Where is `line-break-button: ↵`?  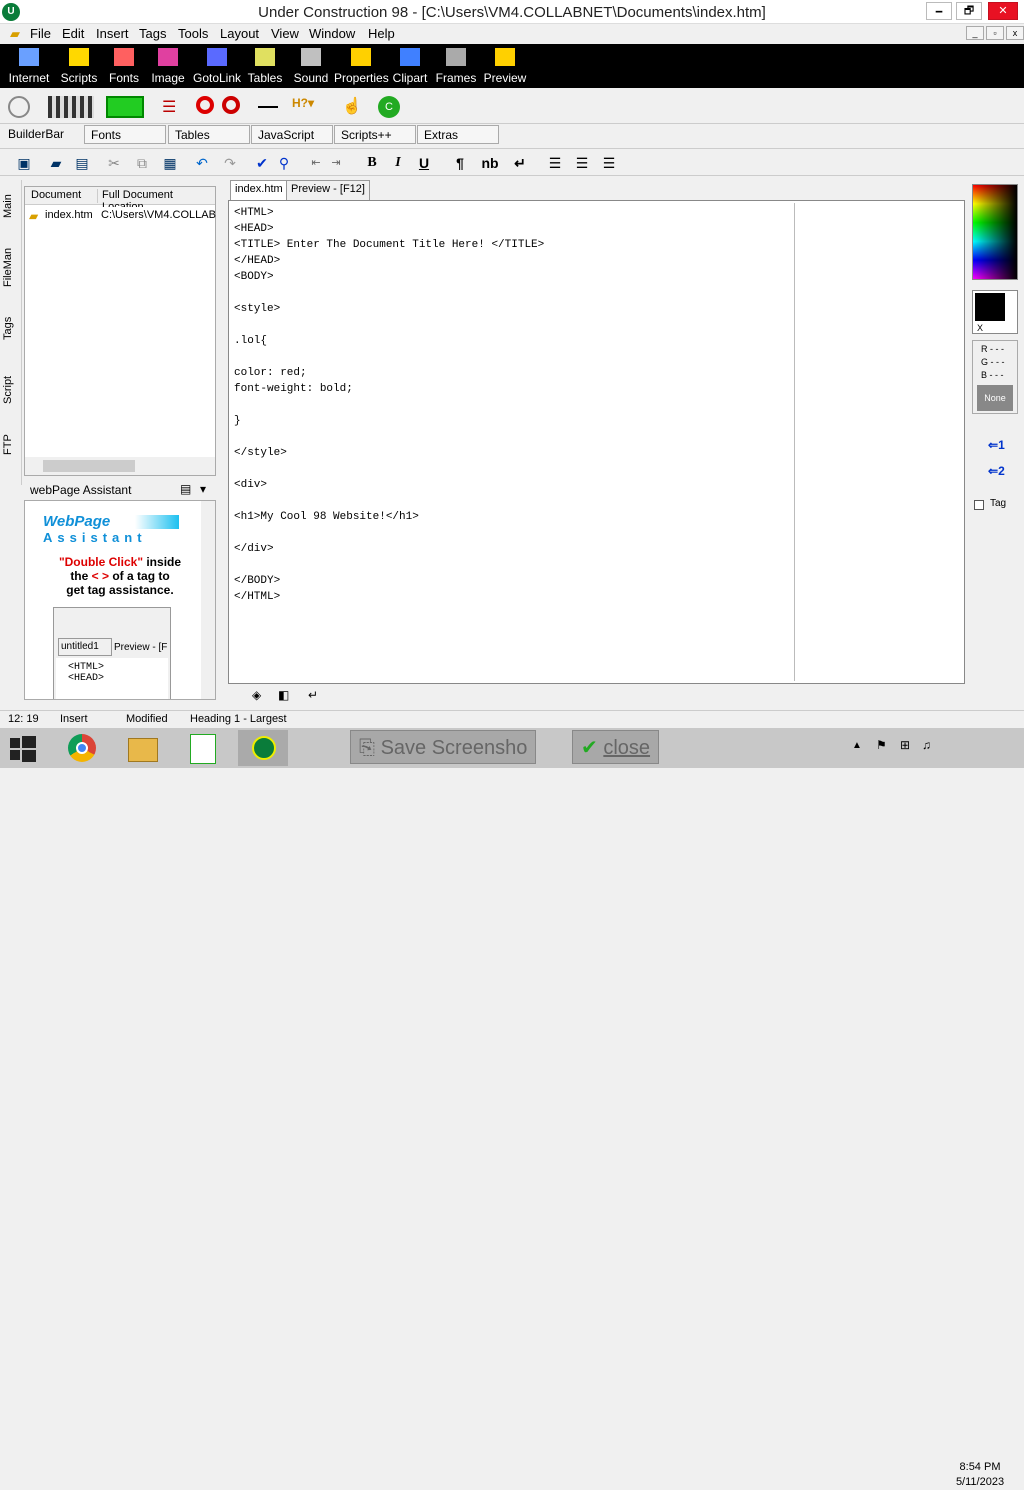 line-break-button: ↵ is located at coordinates (520, 163).